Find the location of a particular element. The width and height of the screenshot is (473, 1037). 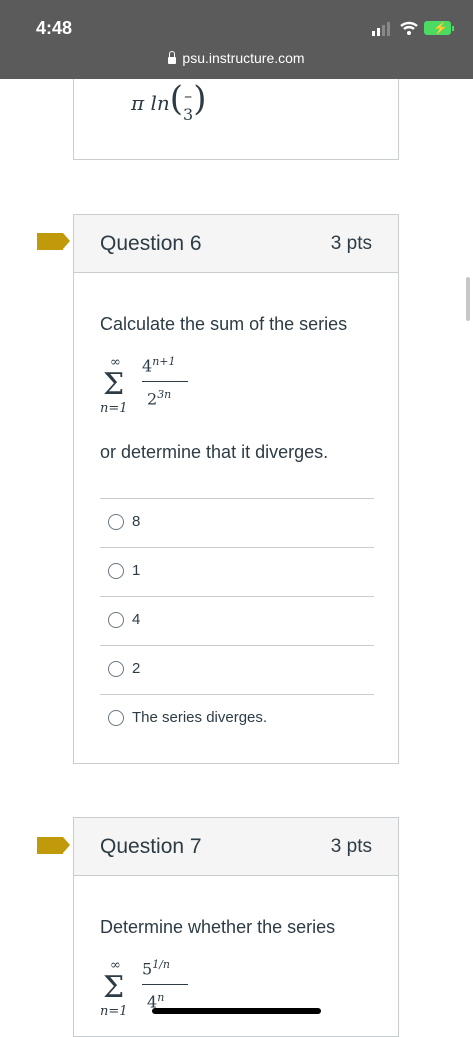

address-bar: psu.instructure.com is located at coordinates (236, 58).